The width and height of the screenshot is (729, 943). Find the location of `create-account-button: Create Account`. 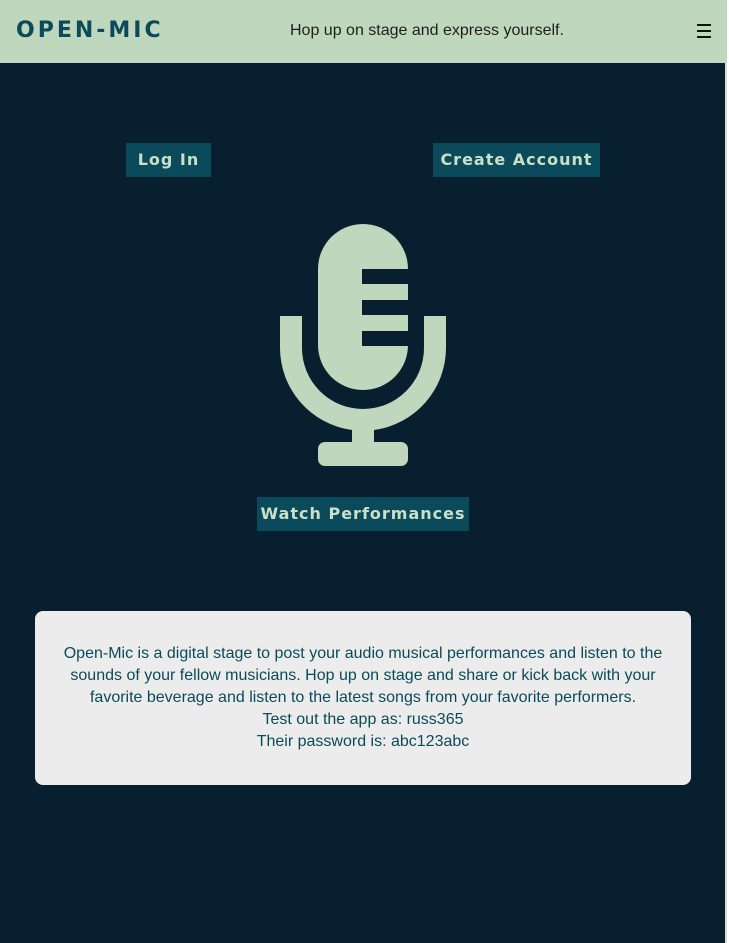

create-account-button: Create Account is located at coordinates (516, 160).